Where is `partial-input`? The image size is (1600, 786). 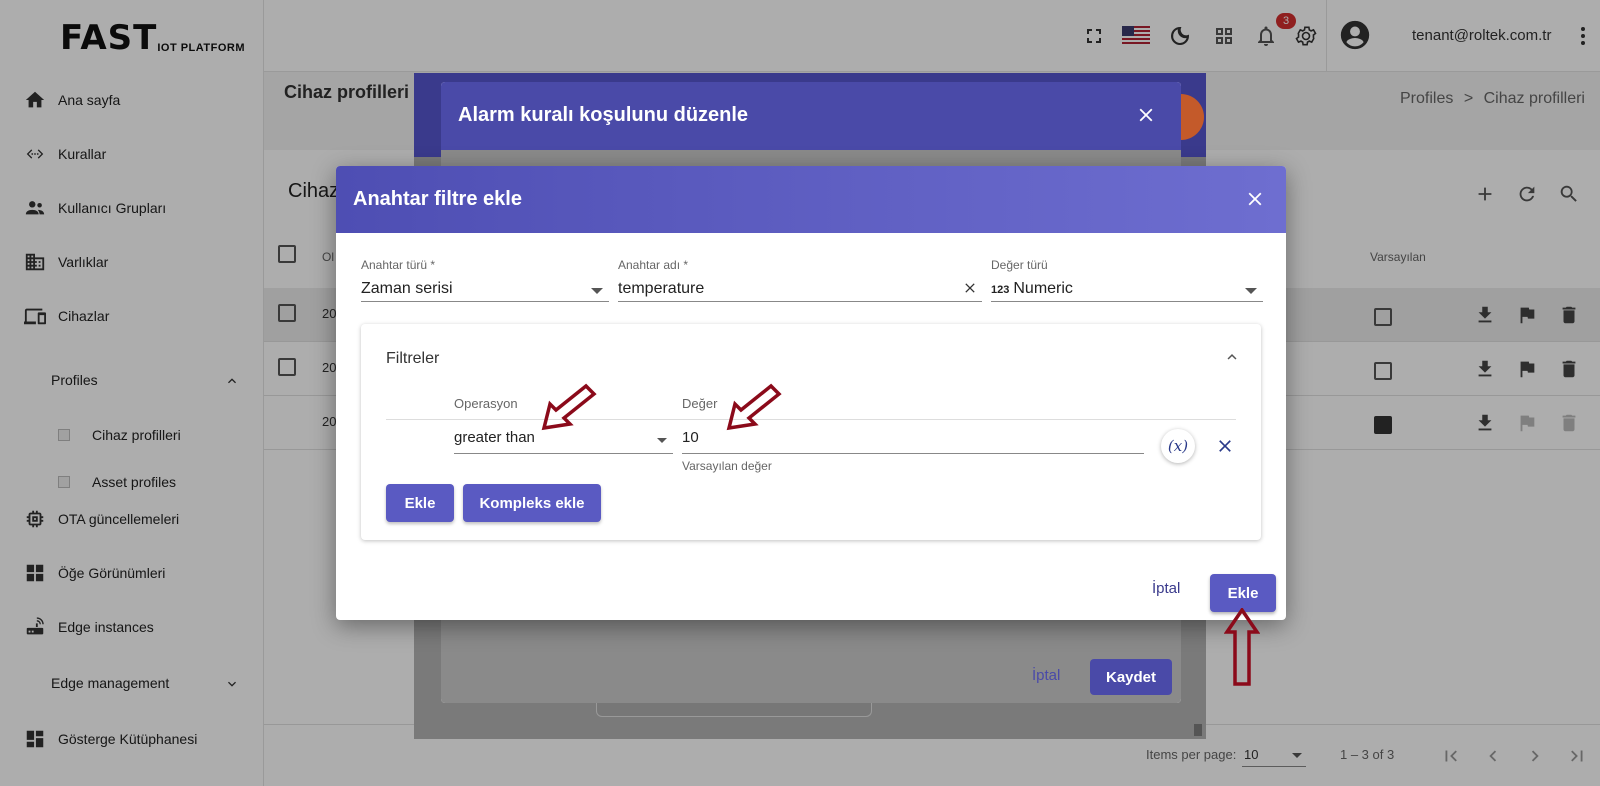 partial-input is located at coordinates (734, 710).